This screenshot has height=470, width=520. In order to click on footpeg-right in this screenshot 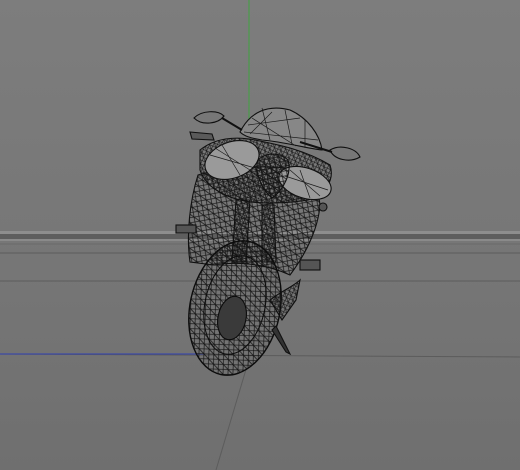, I will do `click(310, 265)`.